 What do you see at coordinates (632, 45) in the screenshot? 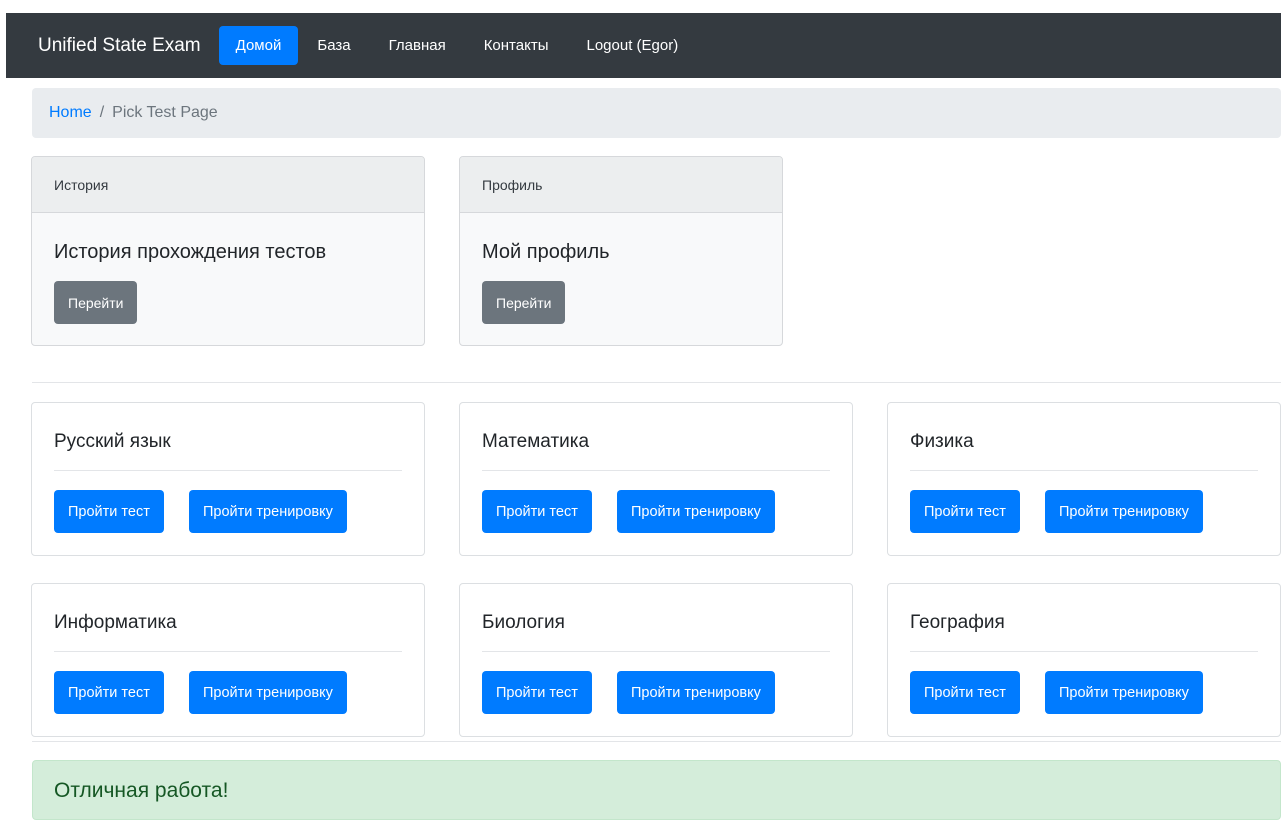
I see `nav-link-logout: Logout (Egor)` at bounding box center [632, 45].